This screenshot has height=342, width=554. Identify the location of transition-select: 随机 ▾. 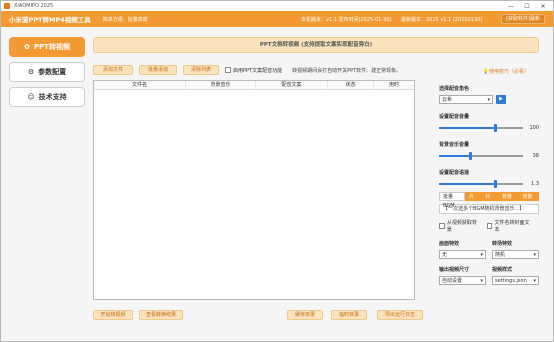
(515, 254).